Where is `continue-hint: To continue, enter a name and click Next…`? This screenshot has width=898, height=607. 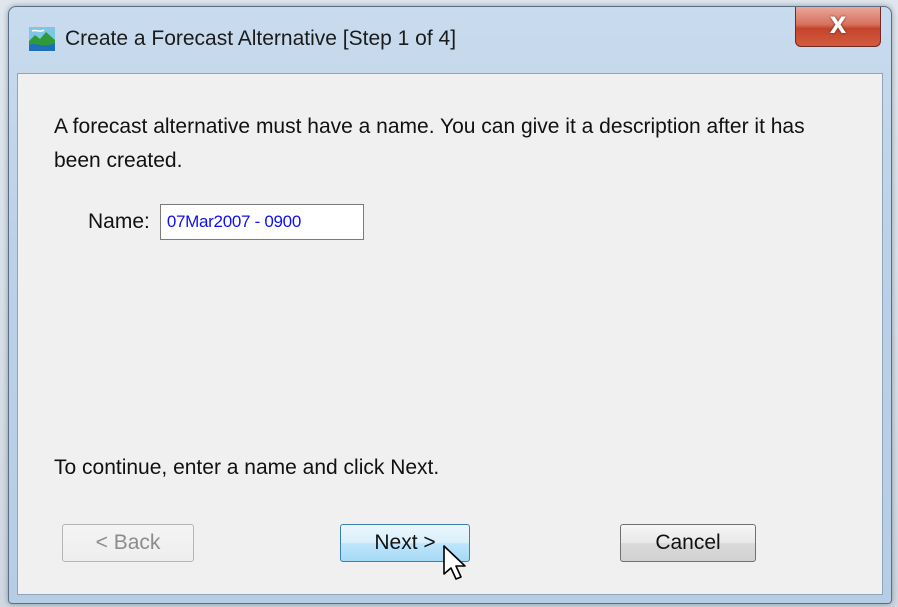
continue-hint: To continue, enter a name and click Next… is located at coordinates (247, 467).